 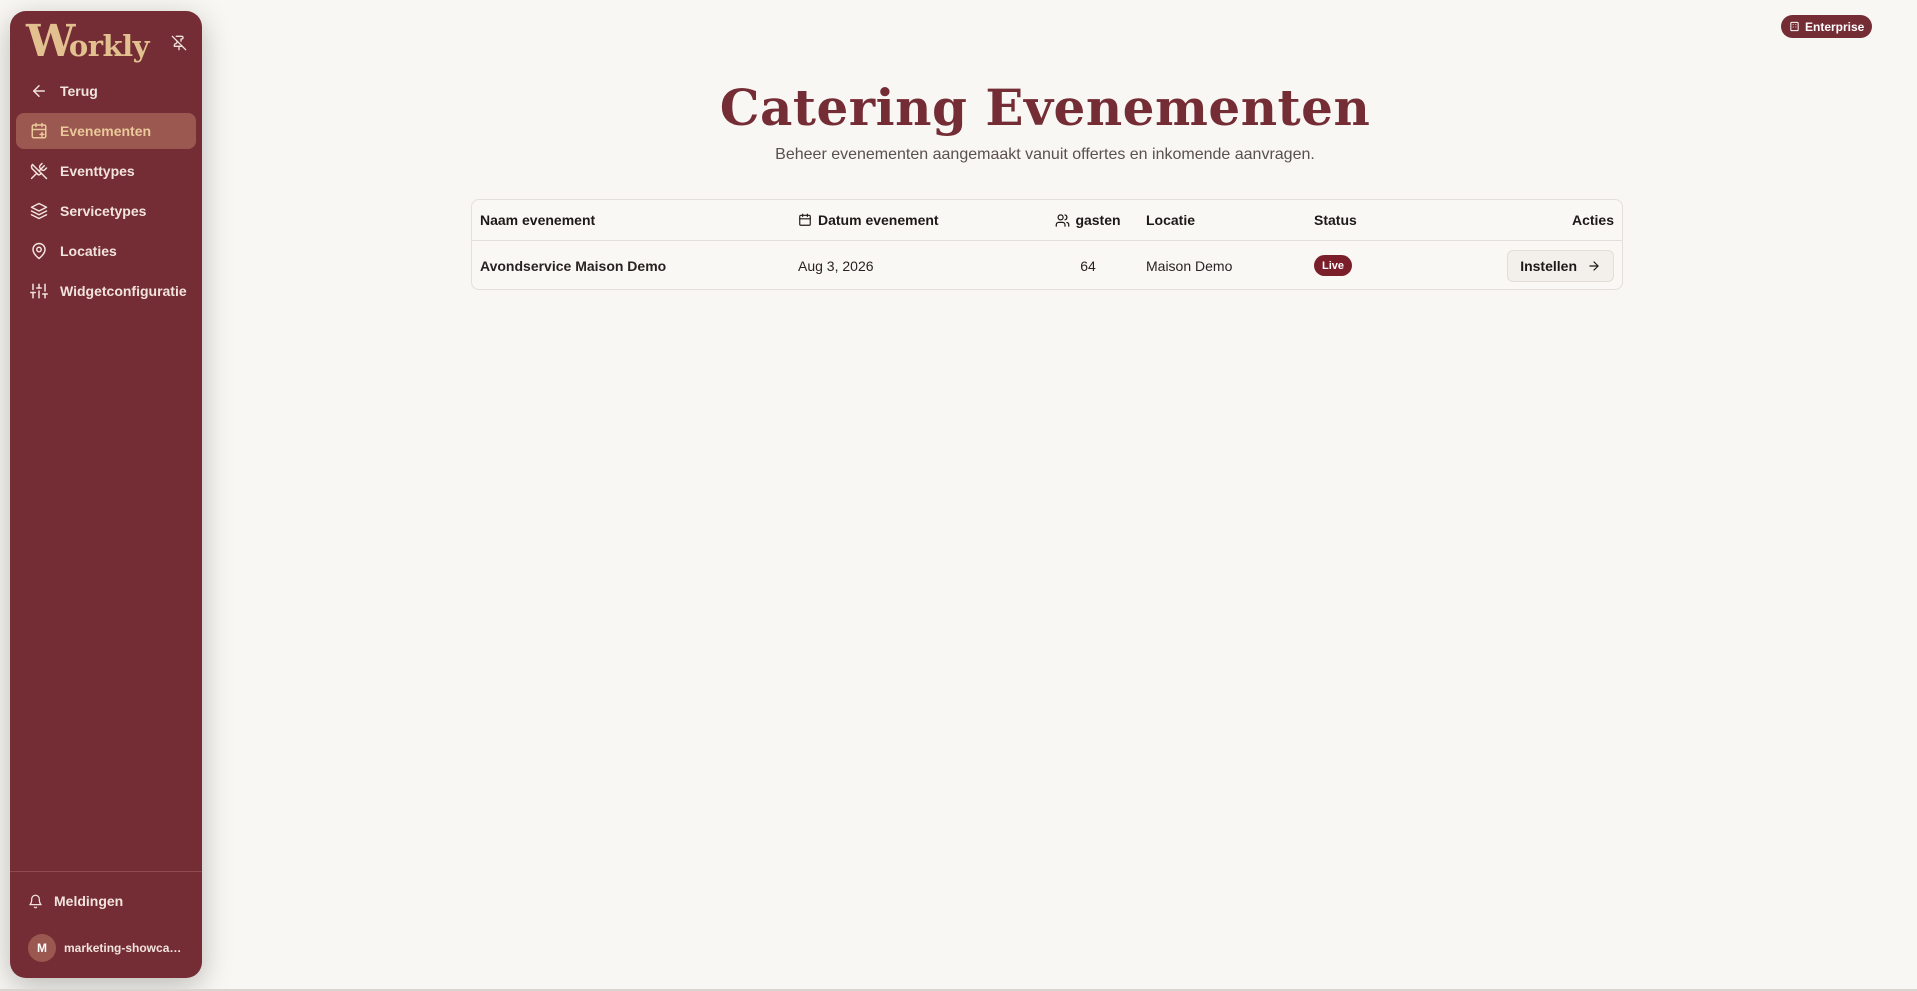 I want to click on calendar-icon, so click(x=805, y=220).